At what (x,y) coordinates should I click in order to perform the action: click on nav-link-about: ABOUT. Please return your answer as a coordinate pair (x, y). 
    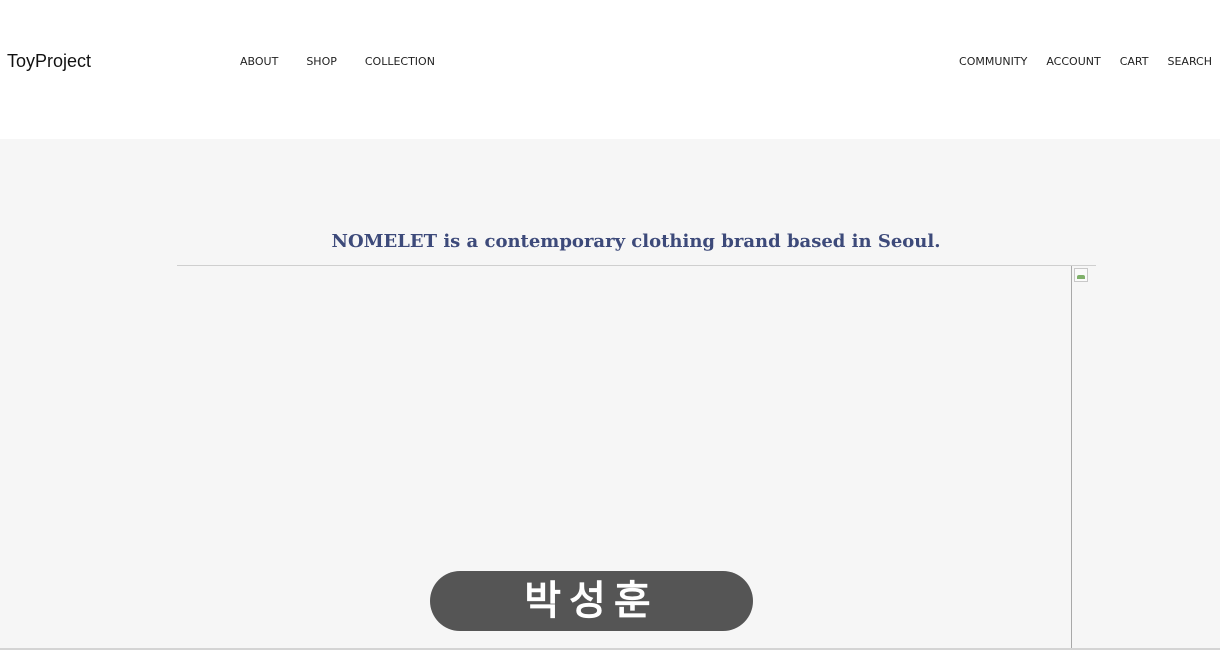
    Looking at the image, I should click on (259, 62).